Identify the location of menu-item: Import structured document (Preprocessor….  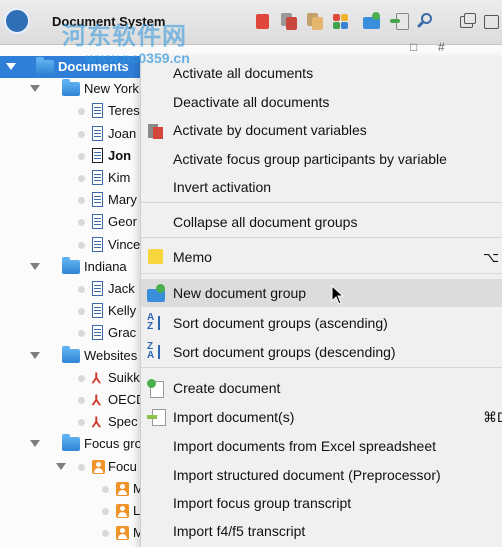
(321, 475).